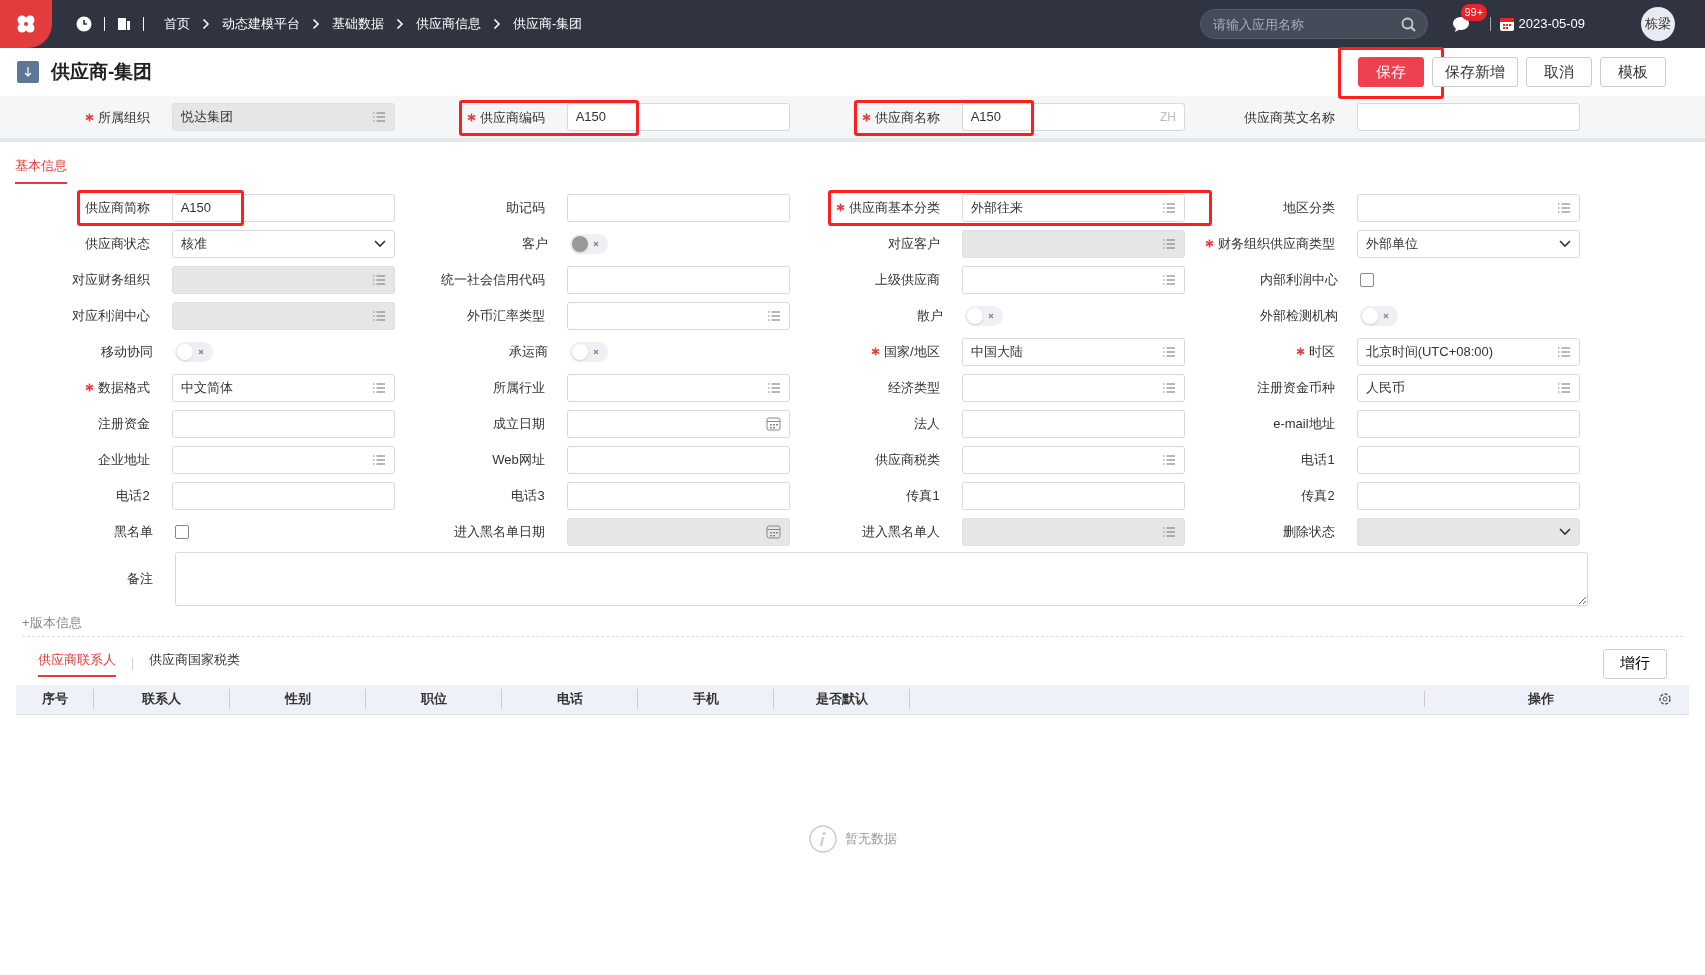 This screenshot has height=975, width=1705. I want to click on field-label: 助记码, so click(525, 207).